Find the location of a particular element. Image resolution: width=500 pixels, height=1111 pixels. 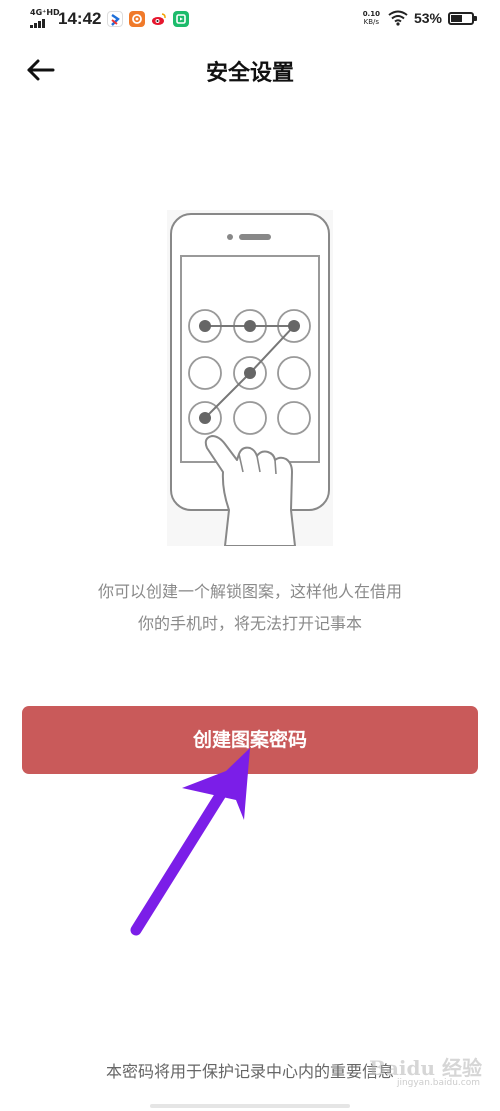

status-bar: 4G⁺HD 14:42 0.10 KB/s 53% is located at coordinates (250, 20).